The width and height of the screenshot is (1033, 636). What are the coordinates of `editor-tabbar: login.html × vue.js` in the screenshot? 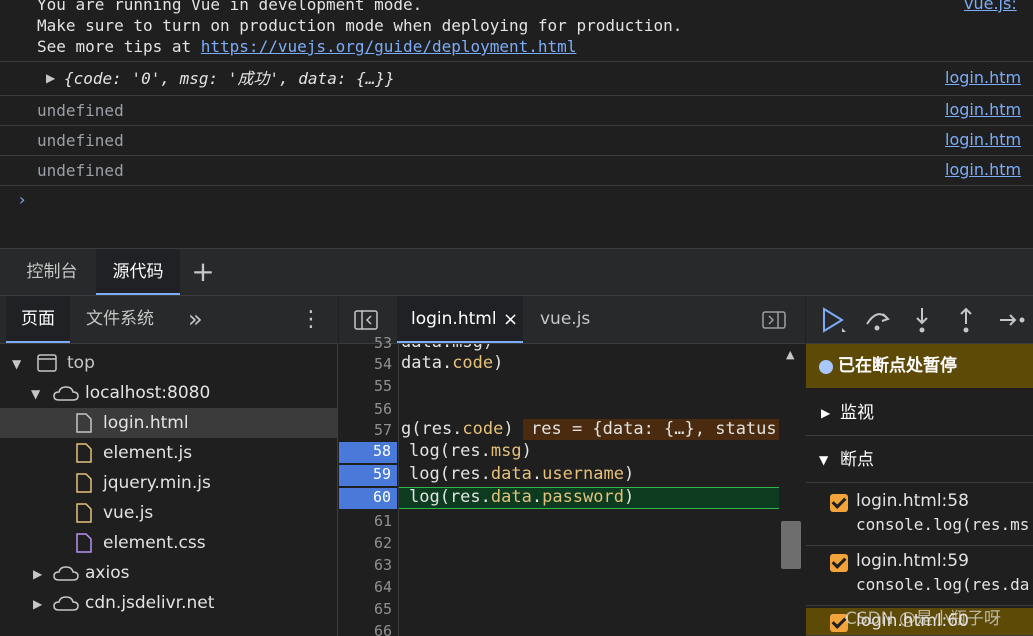 It's located at (572, 320).